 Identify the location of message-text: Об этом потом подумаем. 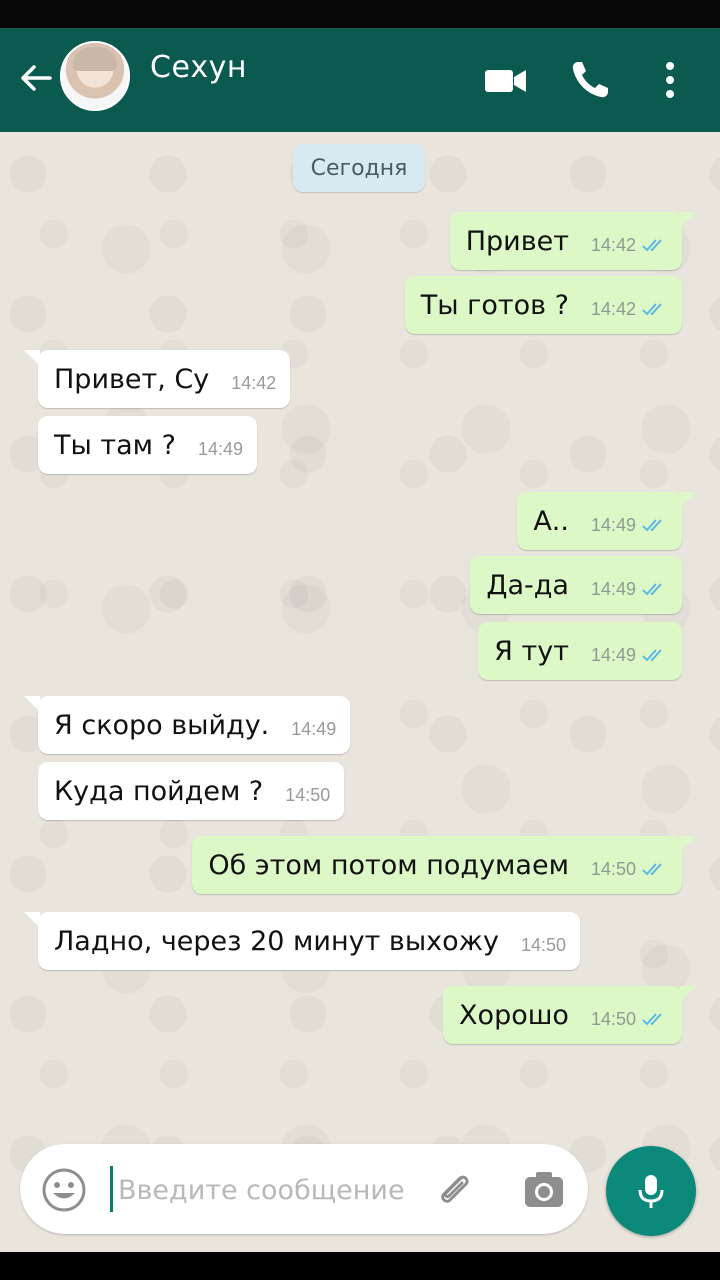
(388, 865).